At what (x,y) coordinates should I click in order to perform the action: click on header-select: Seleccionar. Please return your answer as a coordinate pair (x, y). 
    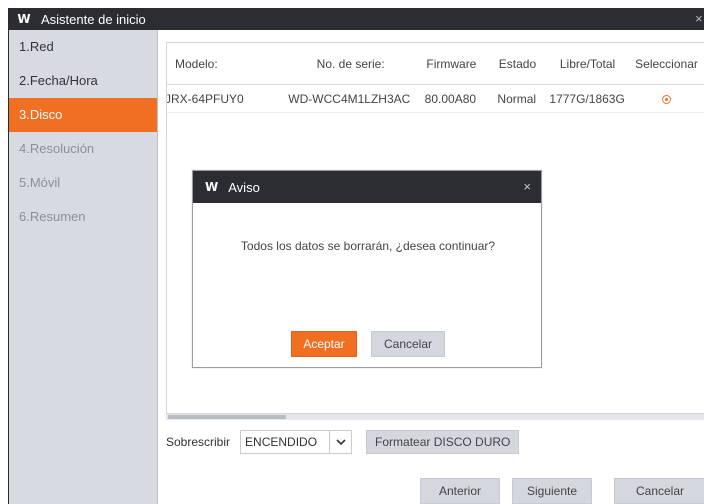
    Looking at the image, I should click on (666, 63).